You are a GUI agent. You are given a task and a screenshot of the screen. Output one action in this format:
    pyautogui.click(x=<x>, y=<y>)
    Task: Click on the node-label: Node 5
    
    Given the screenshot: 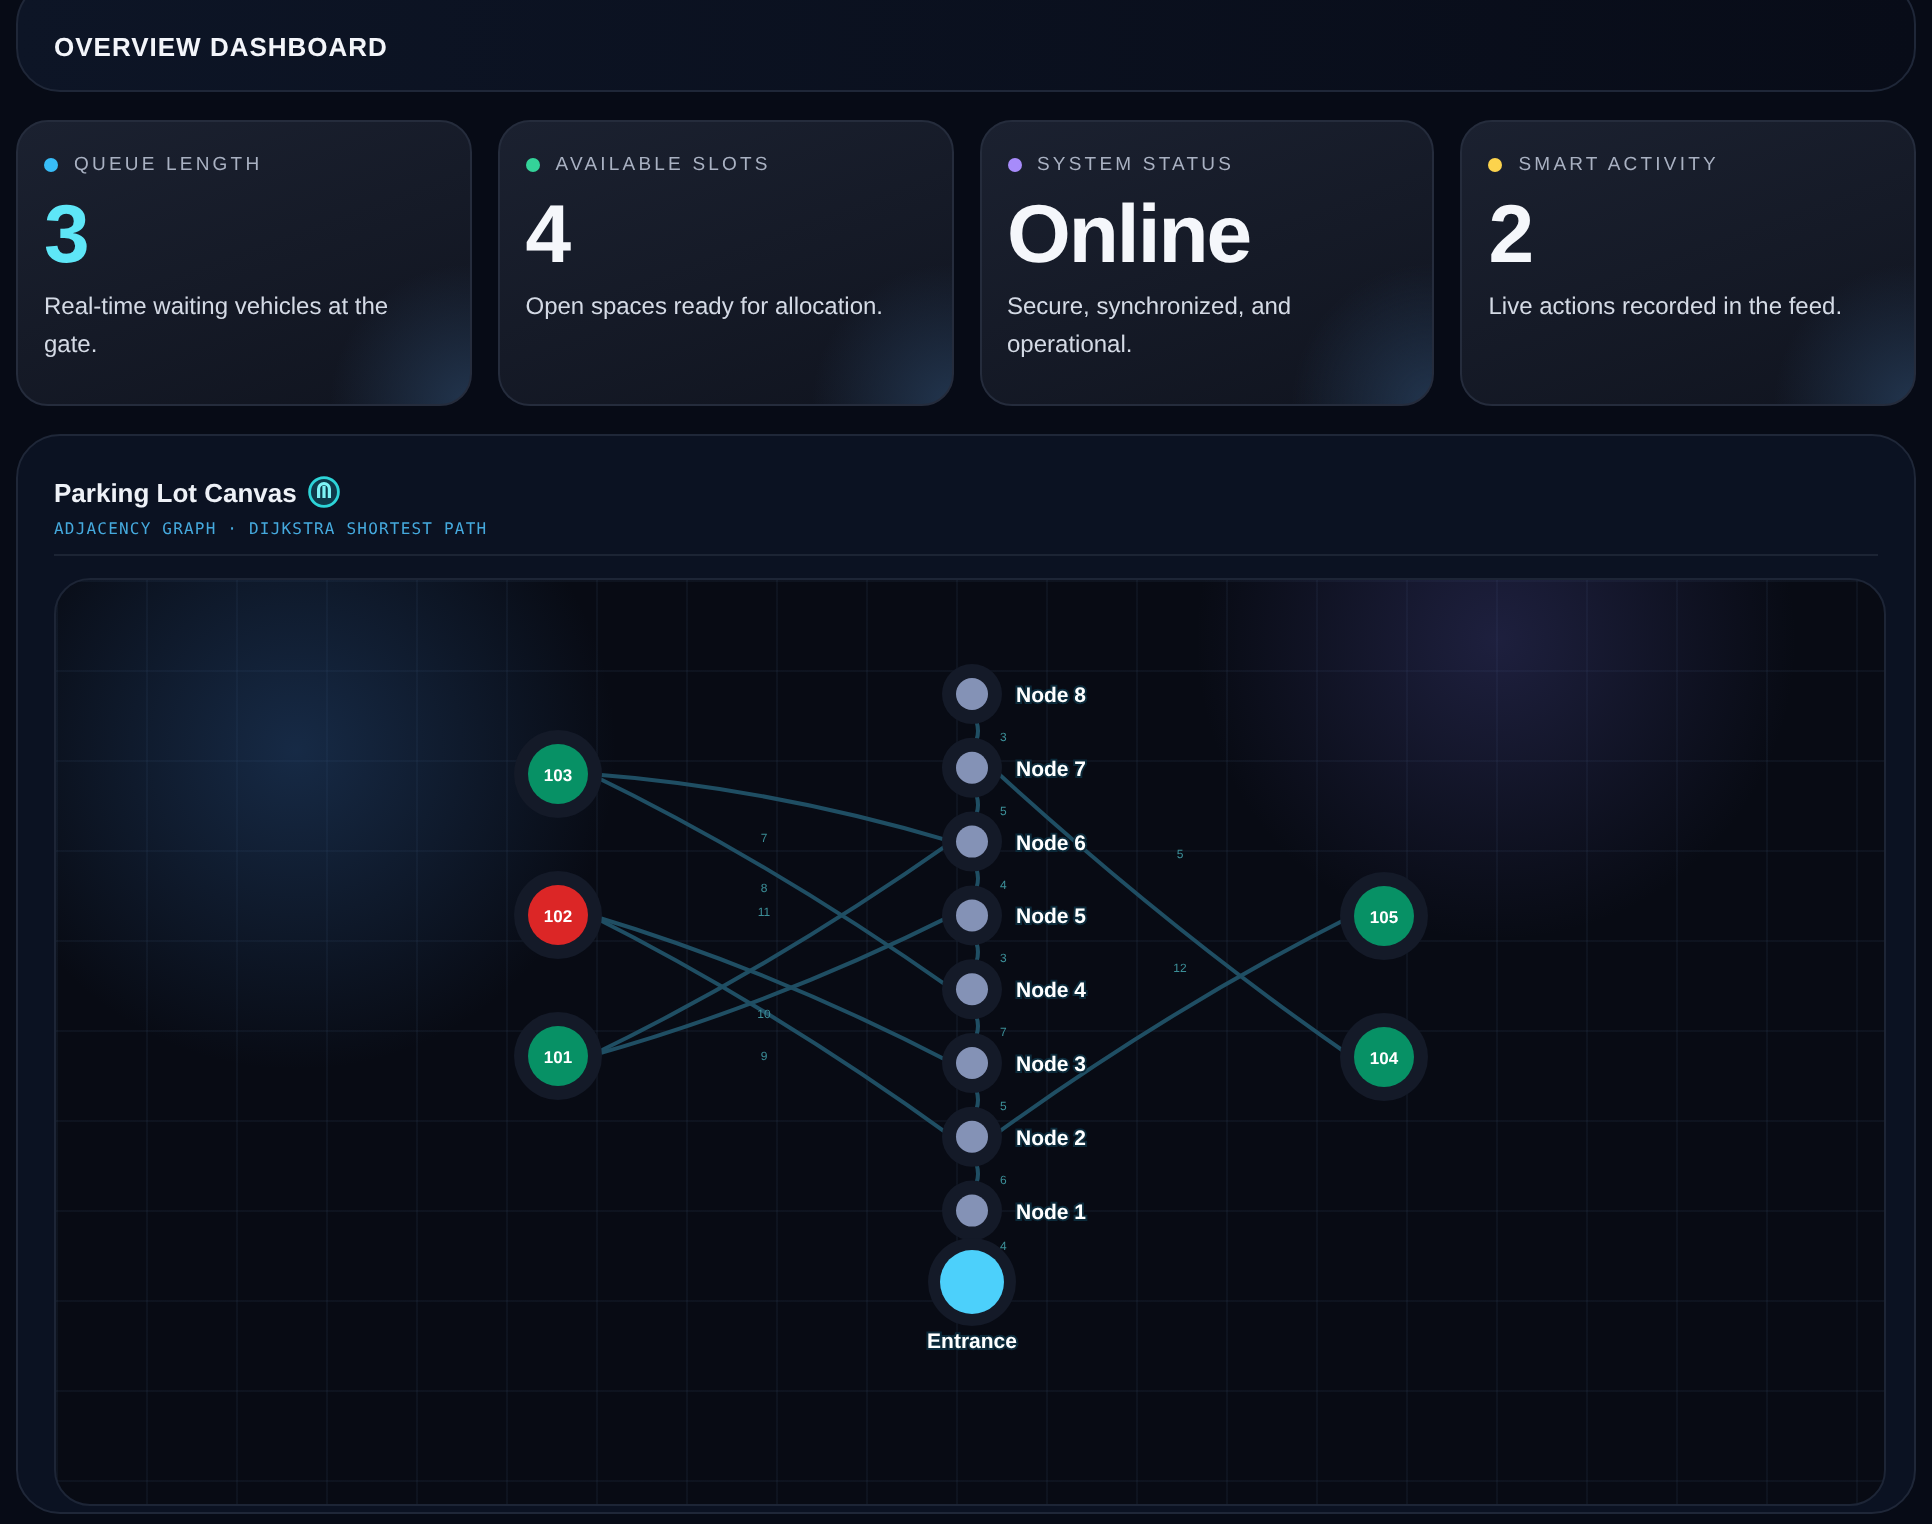 What is the action you would take?
    pyautogui.click(x=1051, y=917)
    